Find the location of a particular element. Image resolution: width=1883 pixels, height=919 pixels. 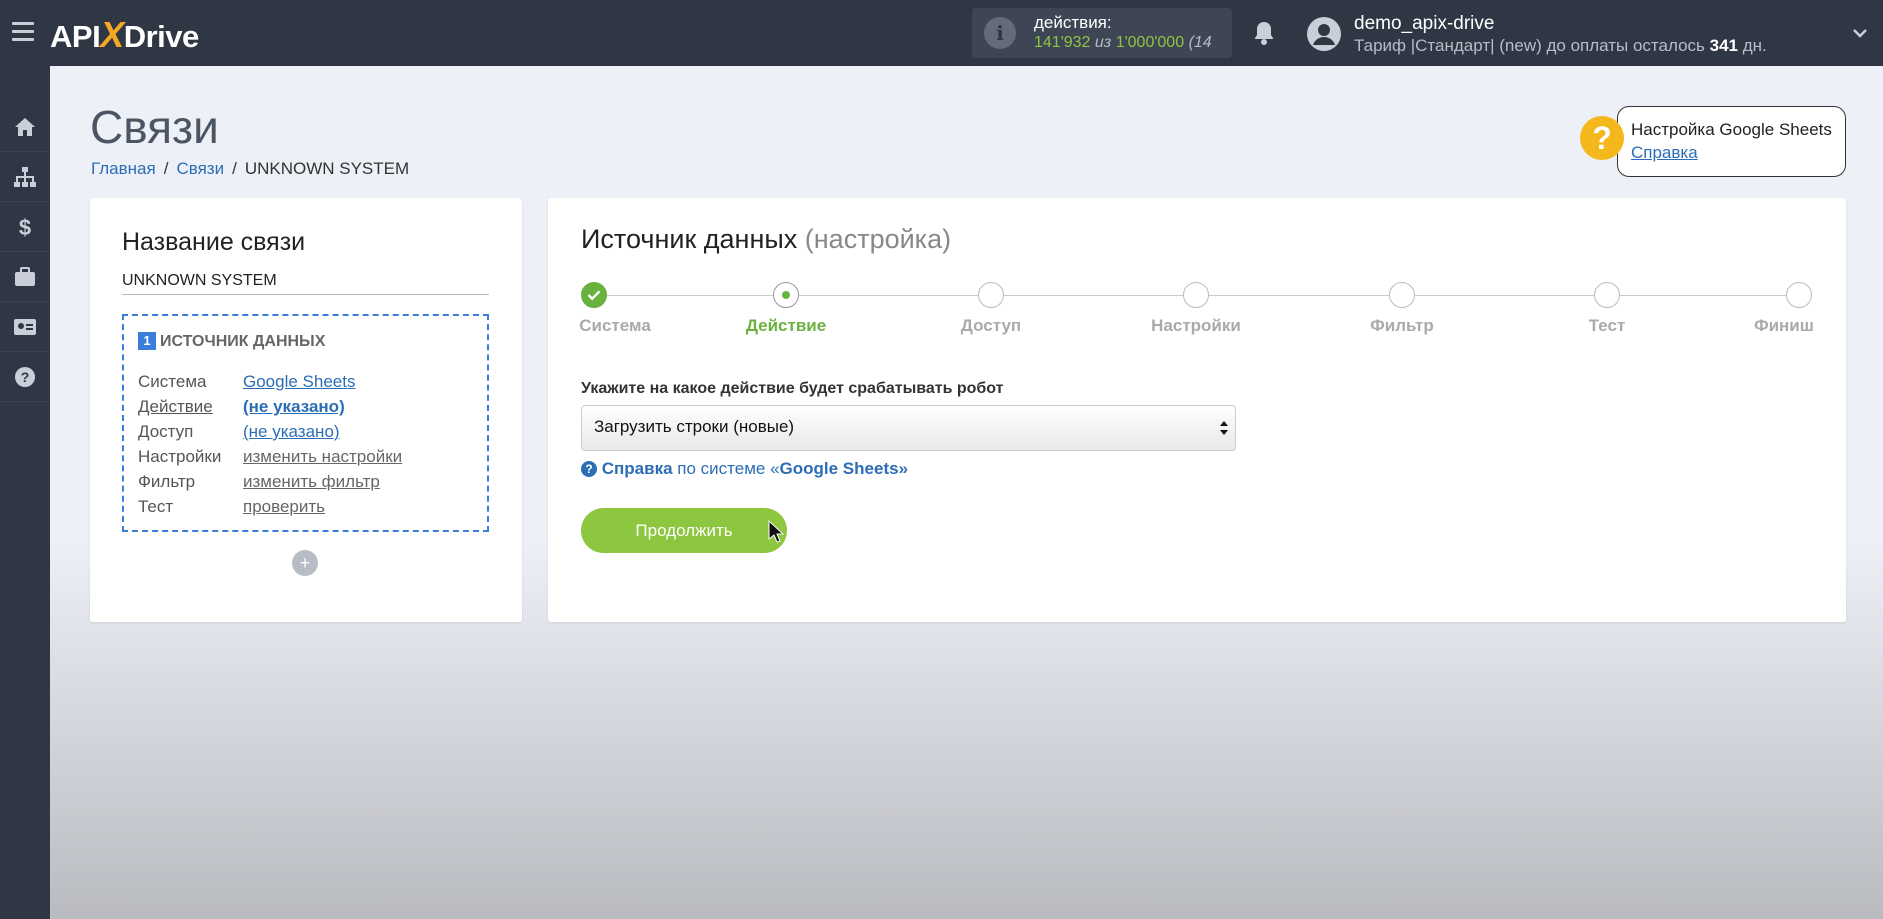

step-access-dot is located at coordinates (991, 295).